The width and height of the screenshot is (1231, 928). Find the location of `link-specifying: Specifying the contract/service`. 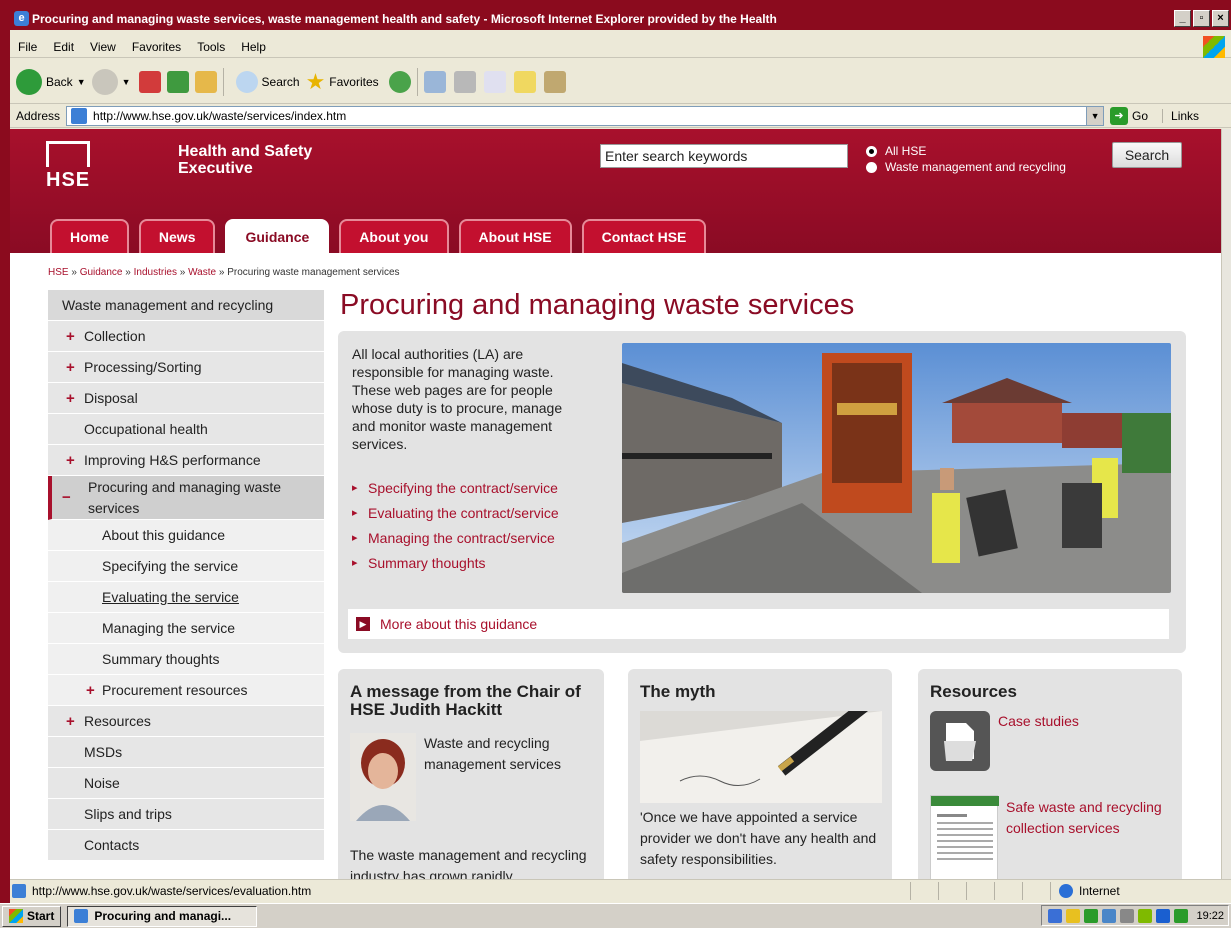

link-specifying: Specifying the contract/service is located at coordinates (455, 488).